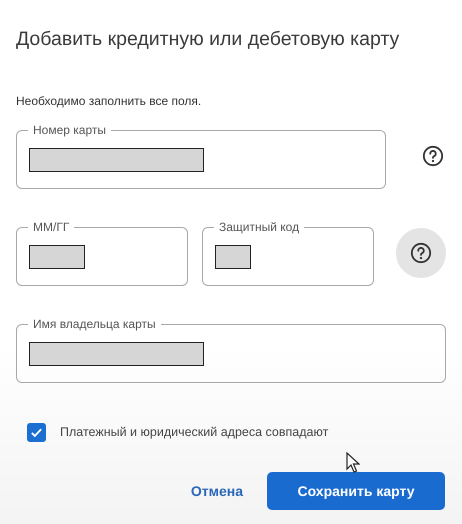 This screenshot has width=462, height=524. Describe the element at coordinates (51, 227) in the screenshot. I see `field-label: ММ/ГГ` at that location.